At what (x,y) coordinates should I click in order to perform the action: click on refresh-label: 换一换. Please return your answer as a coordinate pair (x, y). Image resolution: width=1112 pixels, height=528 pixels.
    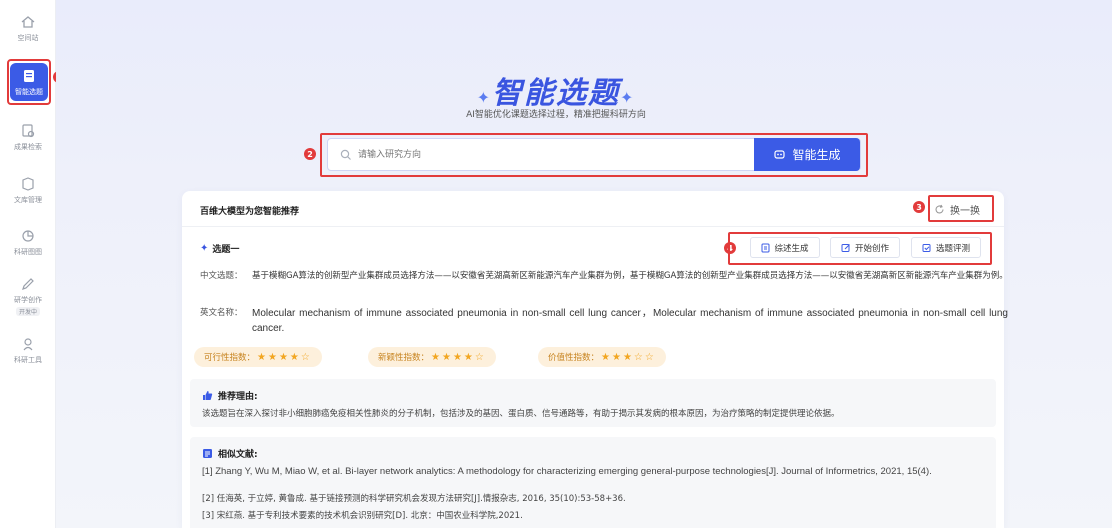
    Looking at the image, I should click on (965, 211).